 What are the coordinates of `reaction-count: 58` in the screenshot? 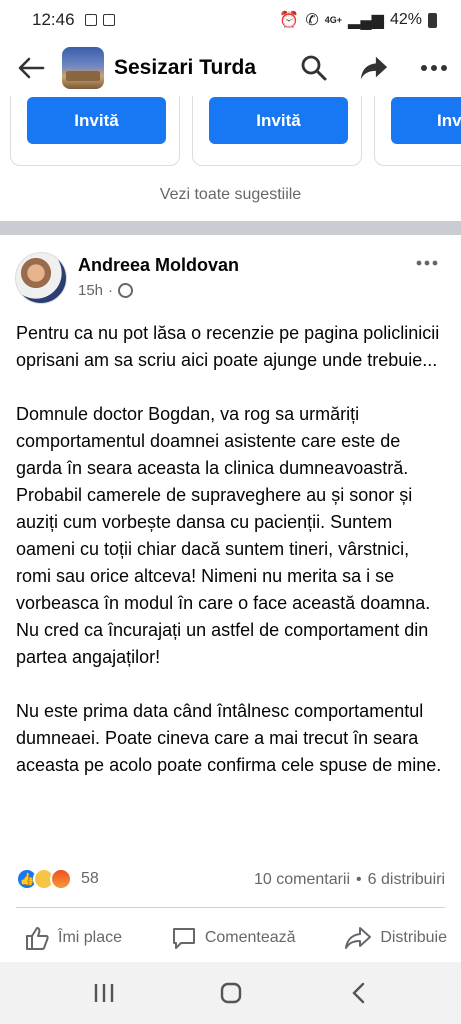 It's located at (90, 878).